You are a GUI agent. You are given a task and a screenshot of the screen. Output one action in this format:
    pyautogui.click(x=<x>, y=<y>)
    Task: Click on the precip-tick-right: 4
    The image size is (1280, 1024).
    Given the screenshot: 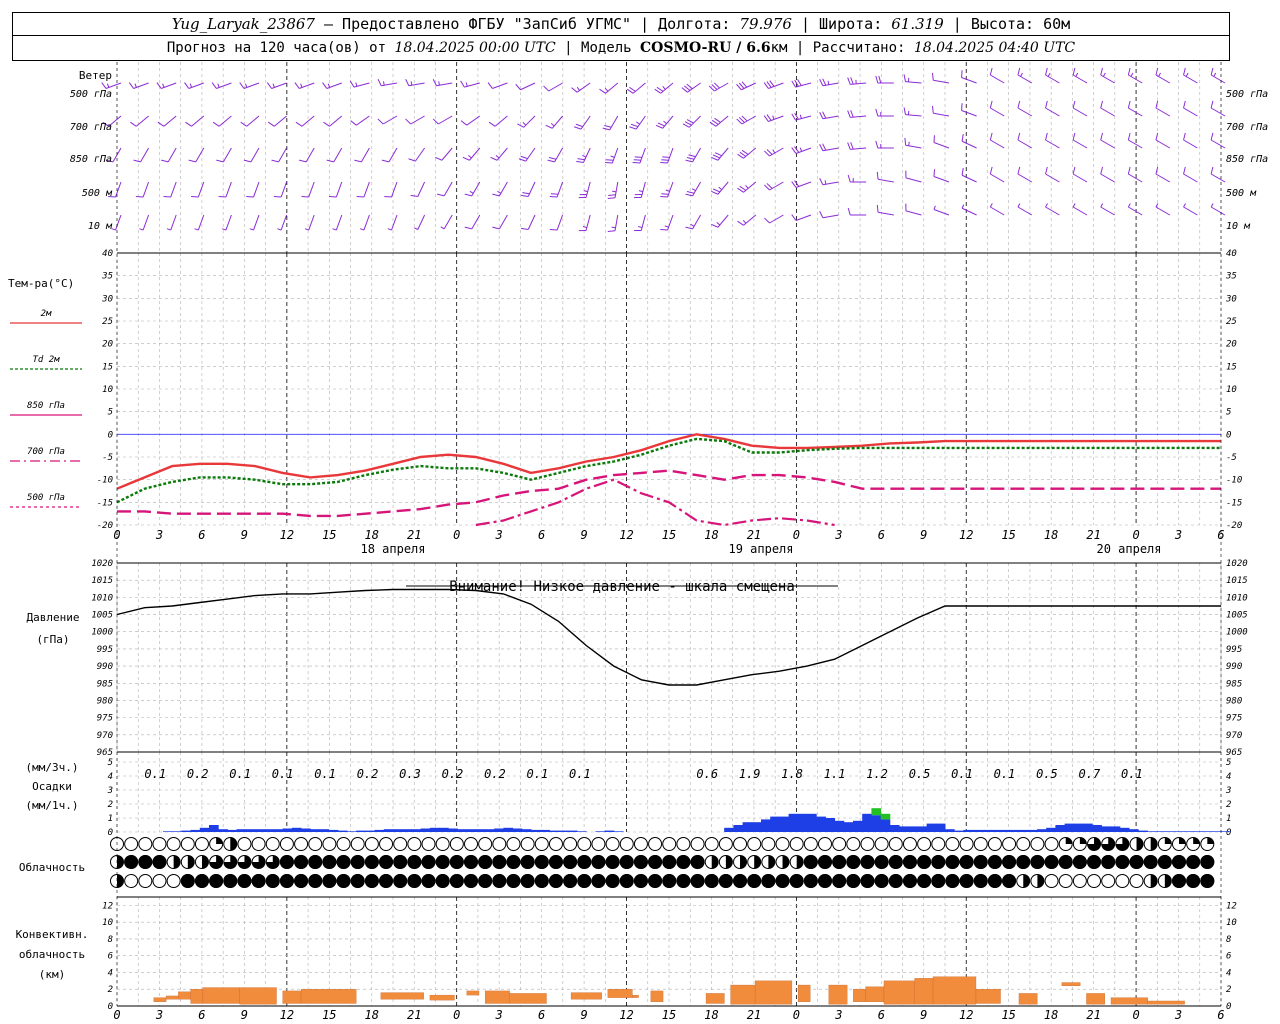 What is the action you would take?
    pyautogui.click(x=1228, y=777)
    